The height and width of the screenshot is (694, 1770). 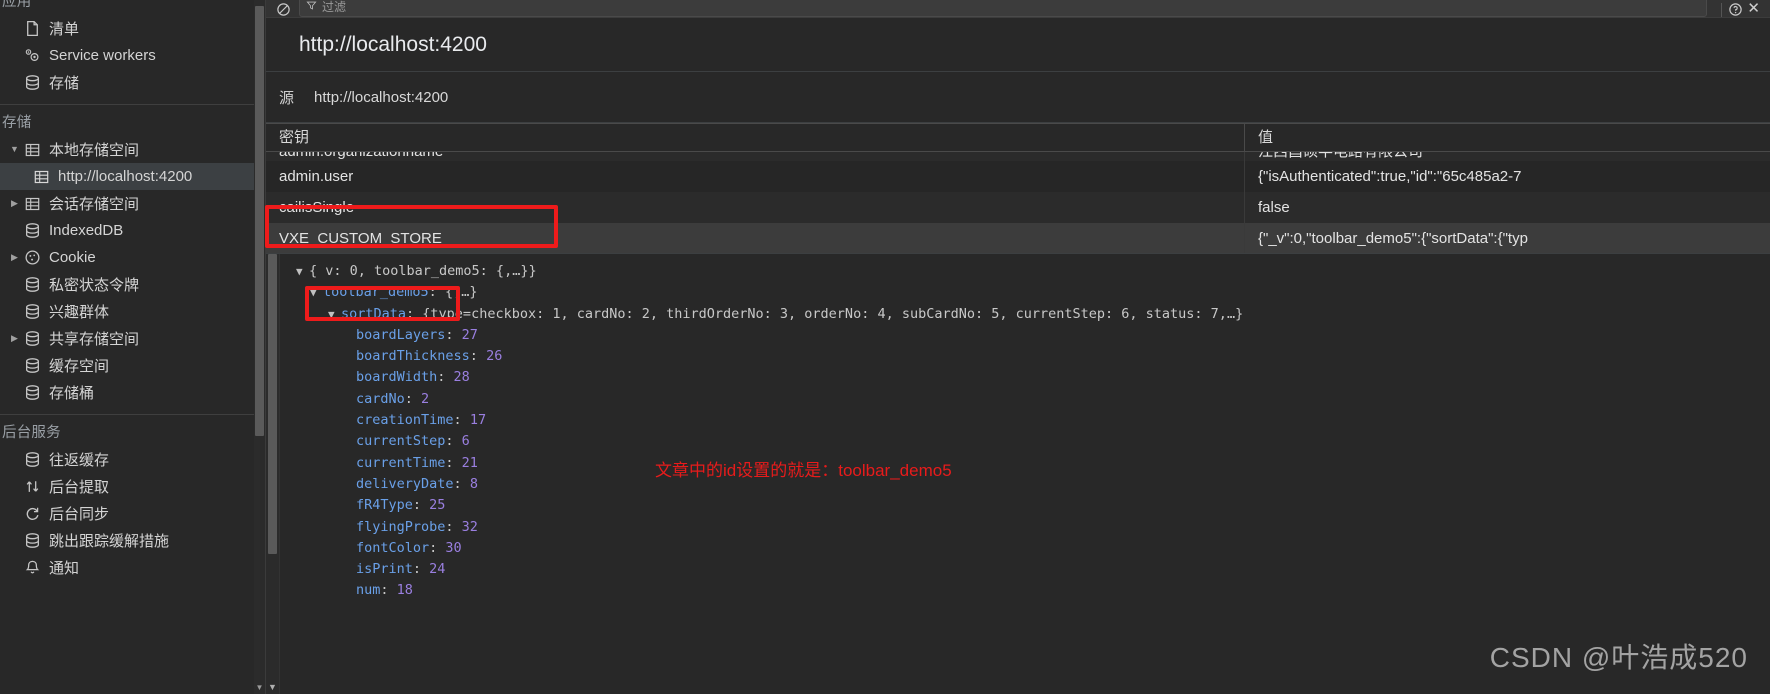 What do you see at coordinates (1032, 590) in the screenshot?
I see `json-property-row: num: 18` at bounding box center [1032, 590].